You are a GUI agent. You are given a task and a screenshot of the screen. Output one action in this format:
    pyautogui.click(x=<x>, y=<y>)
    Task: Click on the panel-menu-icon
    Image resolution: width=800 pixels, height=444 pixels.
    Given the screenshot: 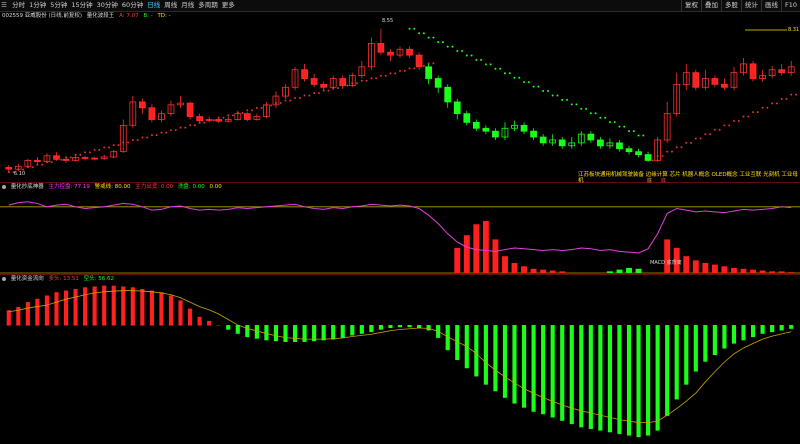 What is the action you would take?
    pyautogui.click(x=4, y=186)
    